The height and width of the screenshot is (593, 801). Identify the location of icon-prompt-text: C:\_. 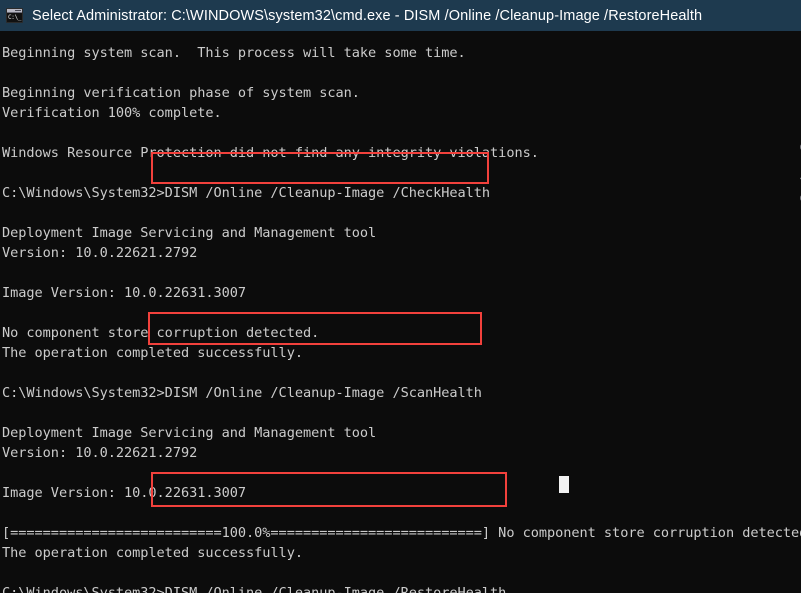
(14, 17).